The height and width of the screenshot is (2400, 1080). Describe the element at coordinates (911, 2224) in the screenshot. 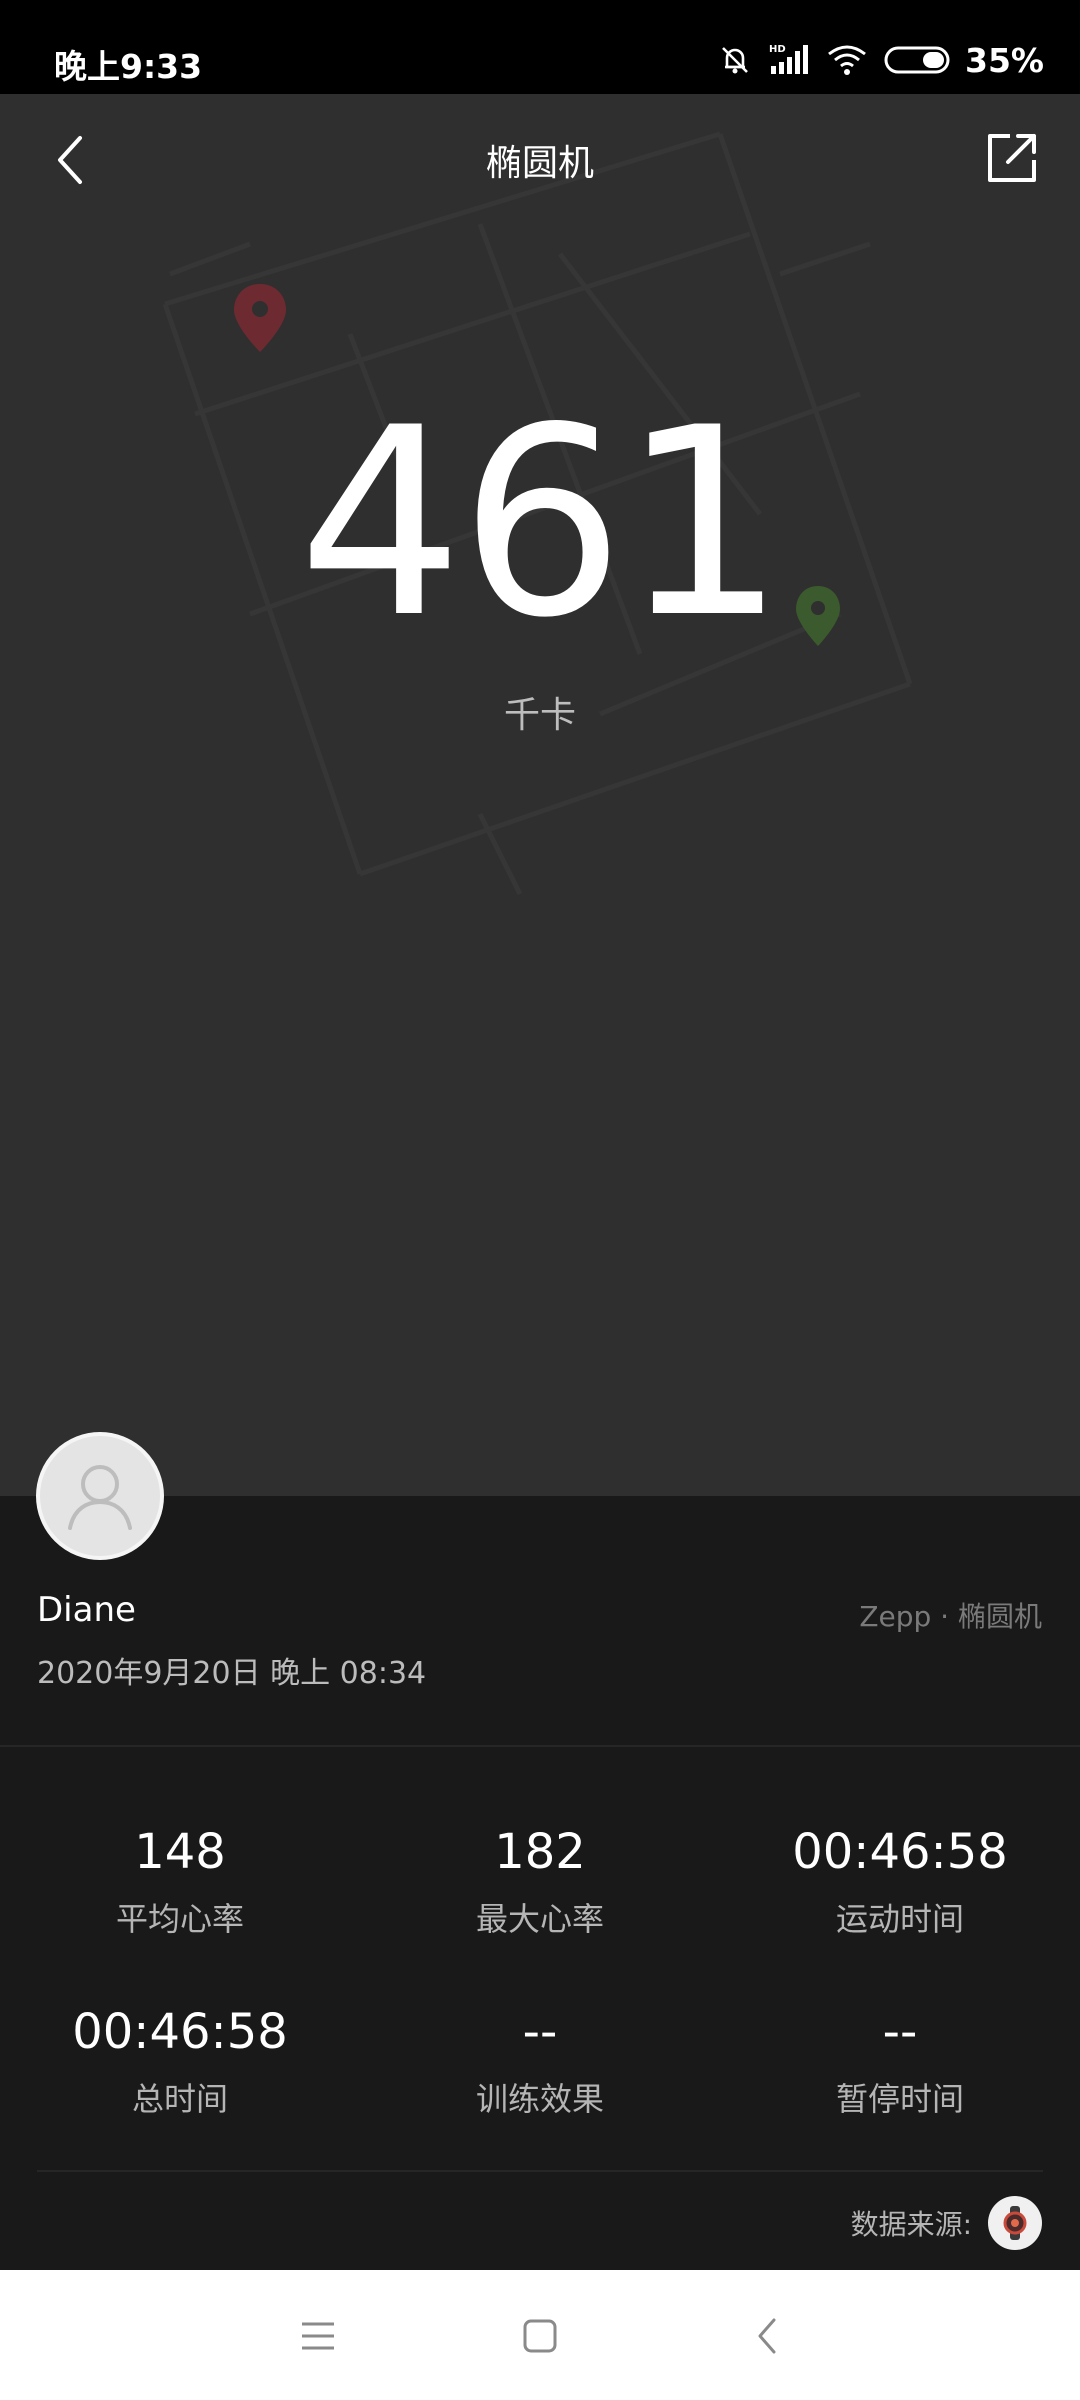

I see `data-source-label: 数据来源:` at that location.